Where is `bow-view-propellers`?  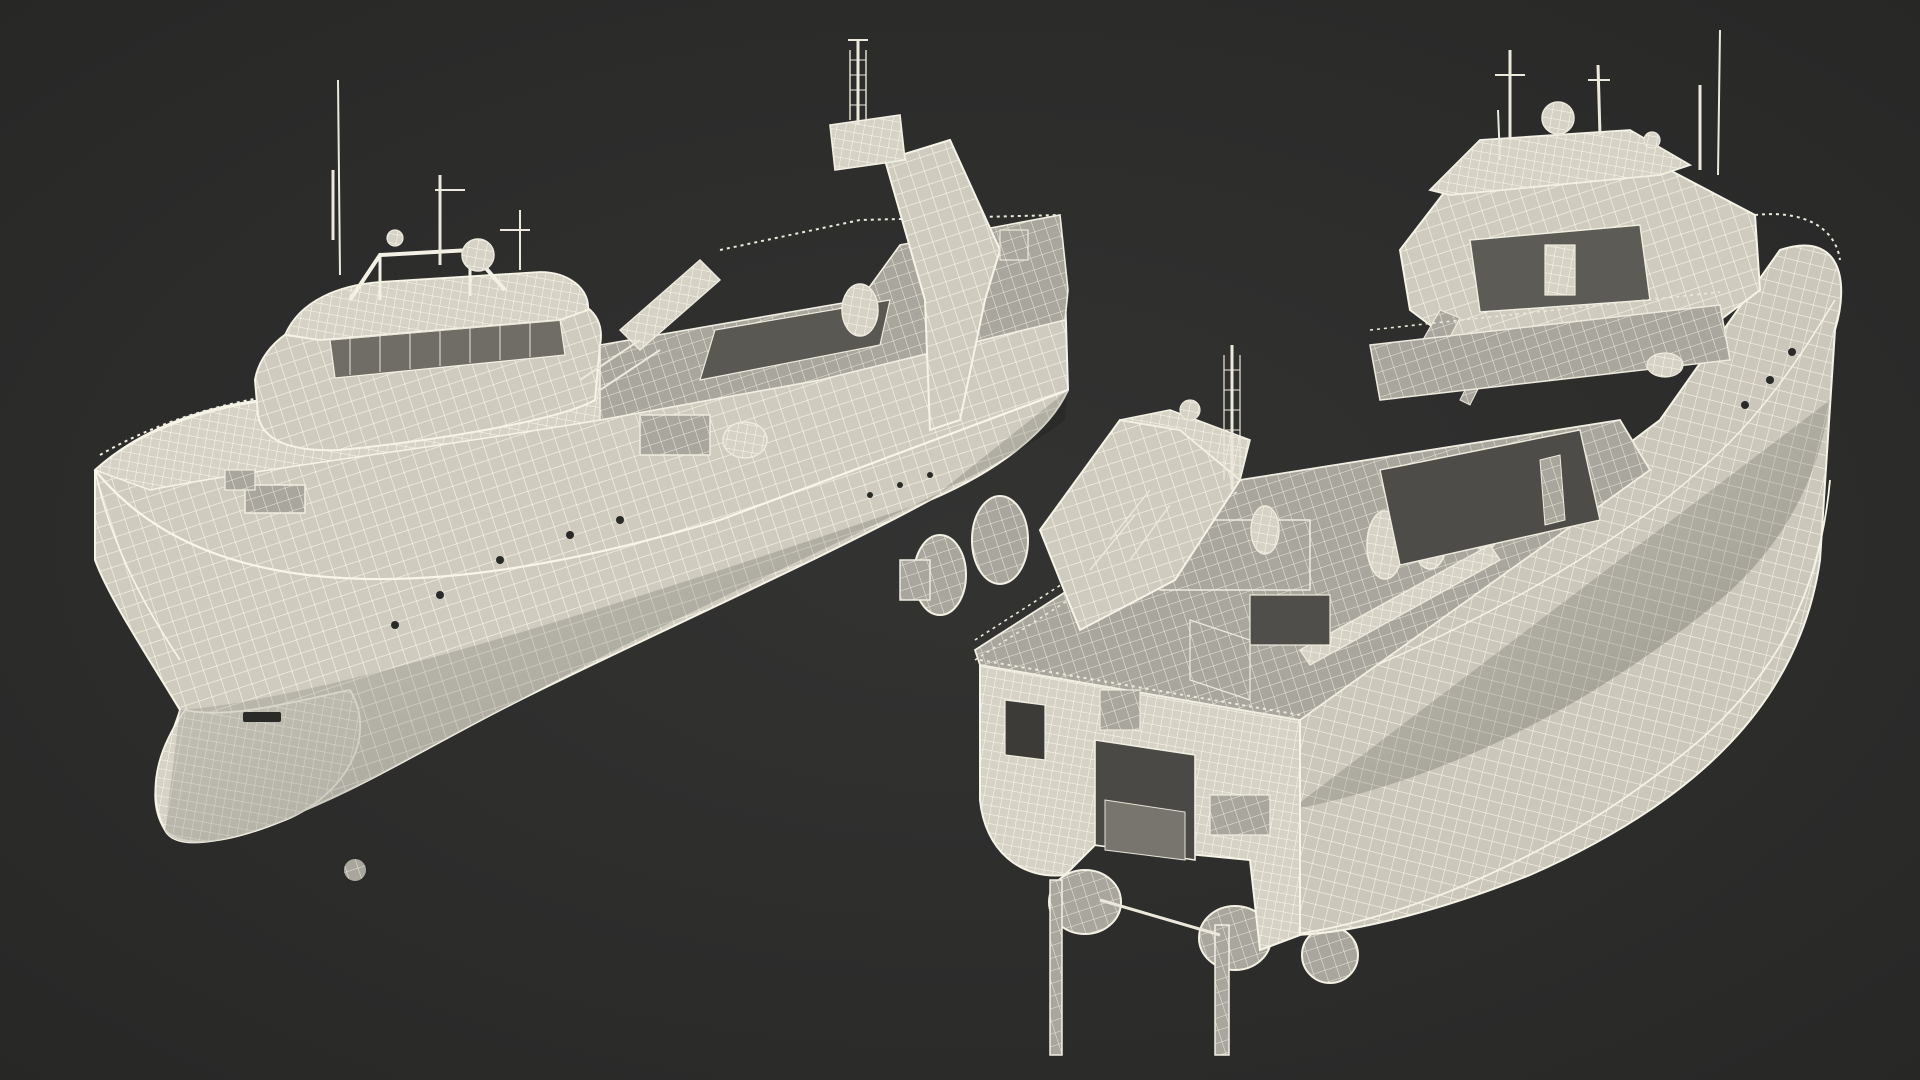
bow-view-propellers is located at coordinates (964, 555).